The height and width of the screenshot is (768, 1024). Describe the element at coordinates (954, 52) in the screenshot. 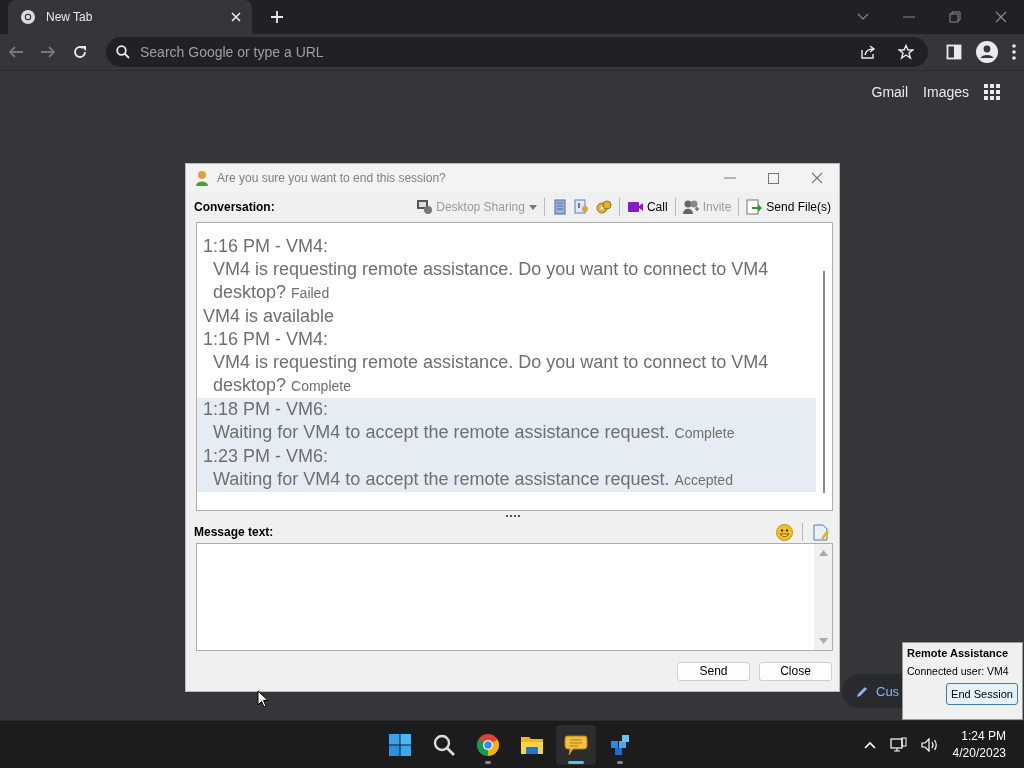

I see `side-panel-icon` at that location.